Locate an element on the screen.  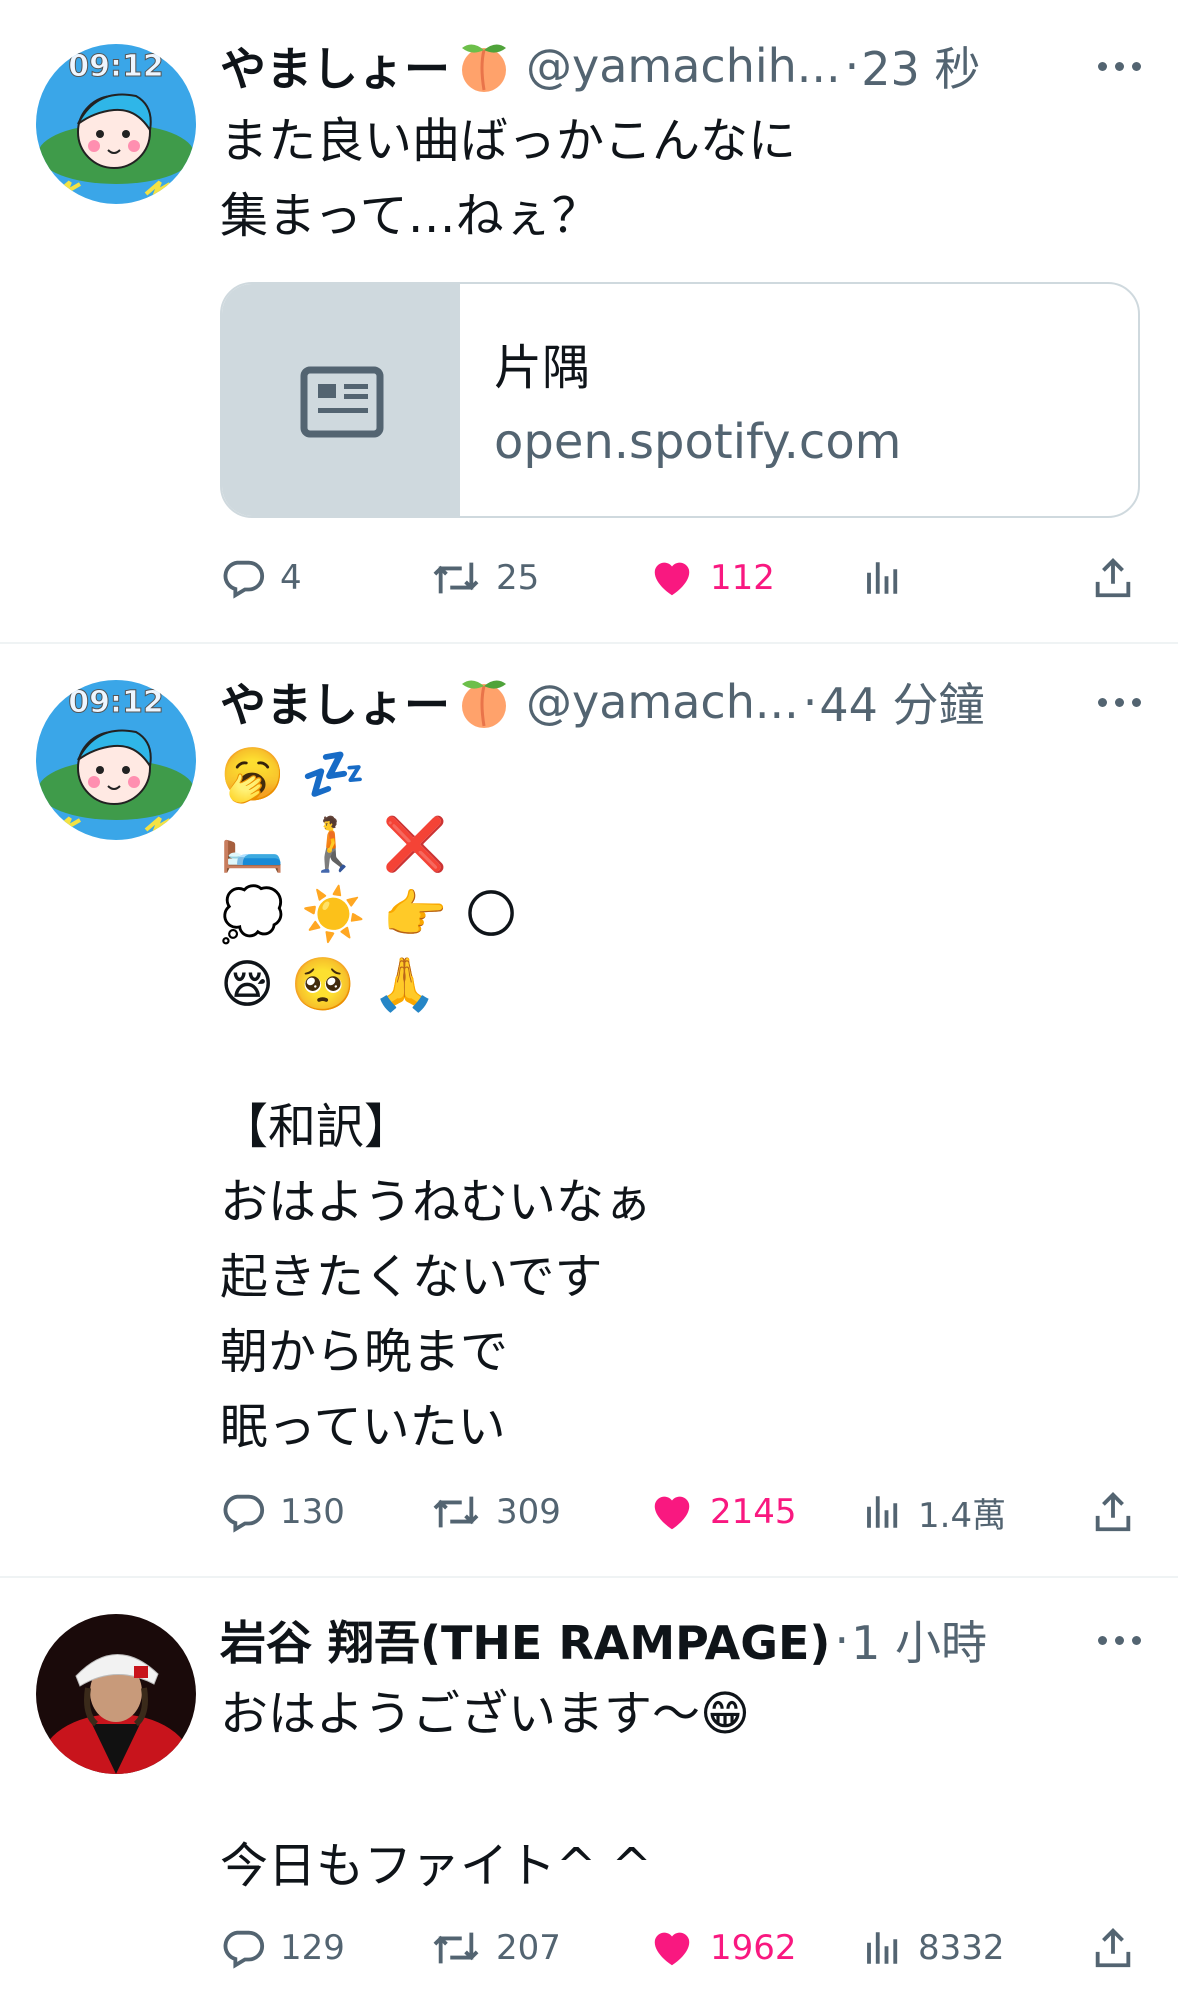
tweet-header: 岩谷 翔吾(THE RAMPAGE) · 1 小時 is located at coordinates (684, 1640).